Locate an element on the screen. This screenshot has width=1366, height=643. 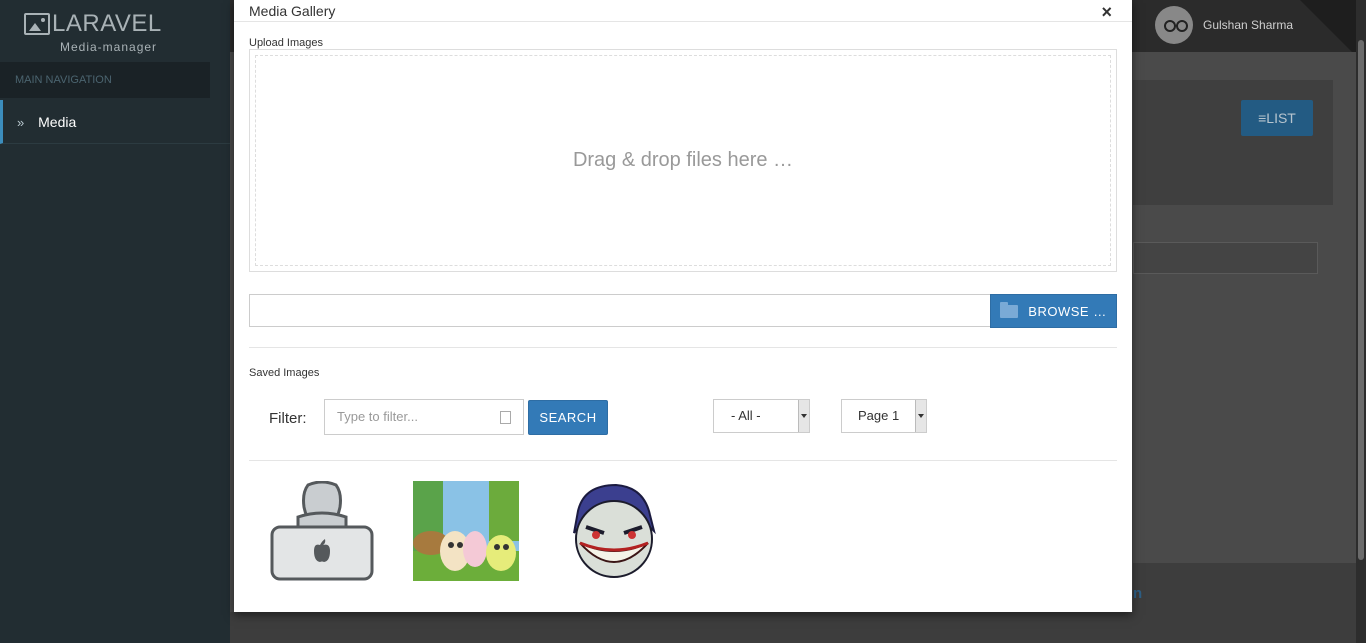
modal-title: Media Gallery is located at coordinates (292, 11).